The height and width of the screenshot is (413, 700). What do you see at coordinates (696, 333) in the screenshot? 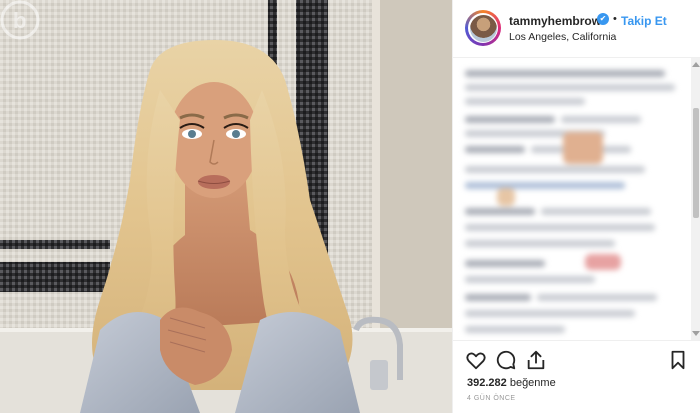
I see `scroll-down-arrow-icon` at bounding box center [696, 333].